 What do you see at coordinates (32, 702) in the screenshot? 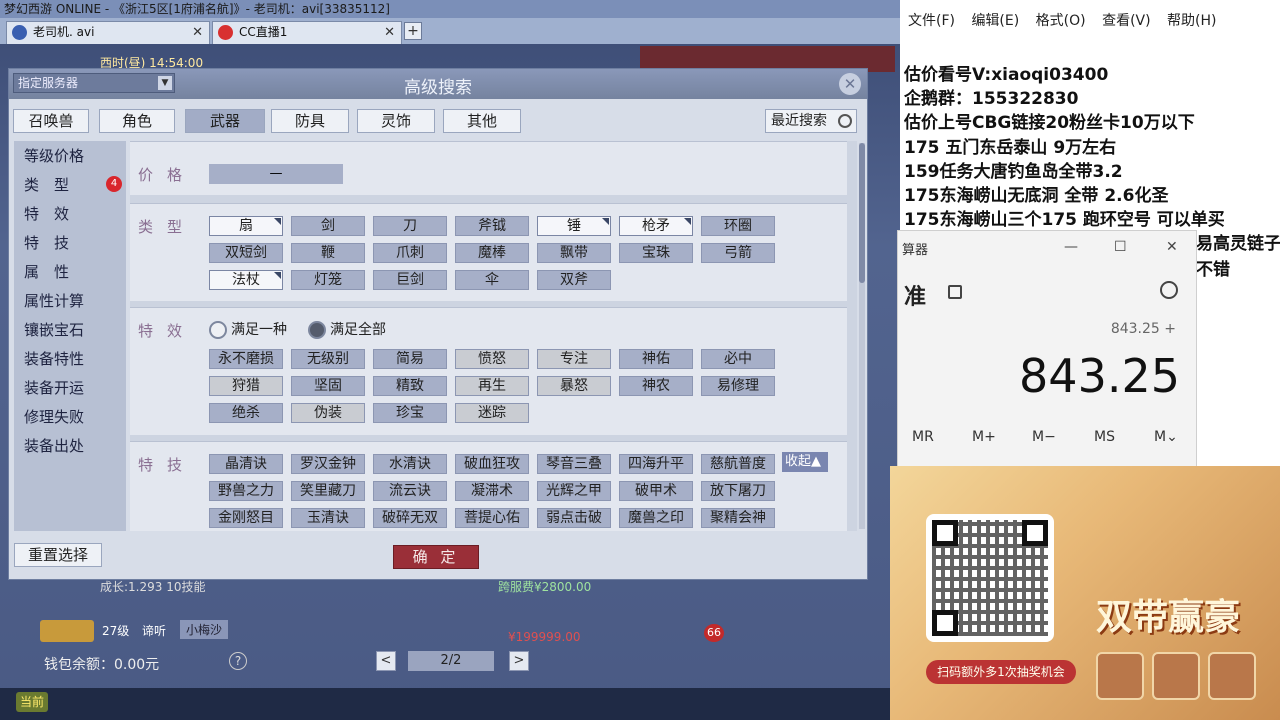
I see `current-channel: 当前` at bounding box center [32, 702].